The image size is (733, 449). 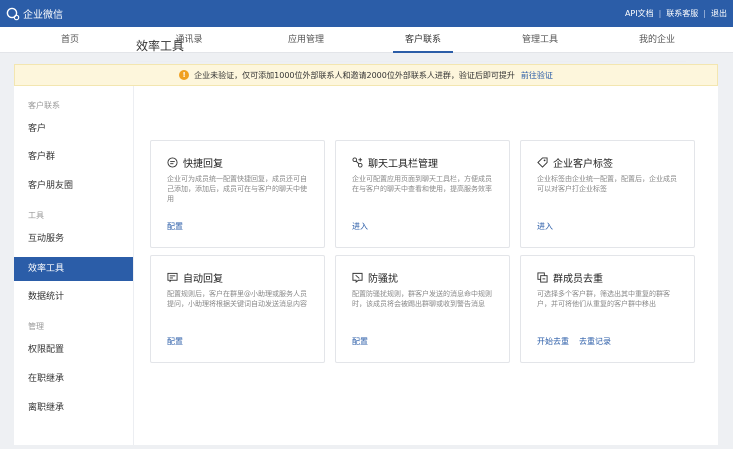 I want to click on sidebar-group-title: 工具, so click(x=36, y=215).